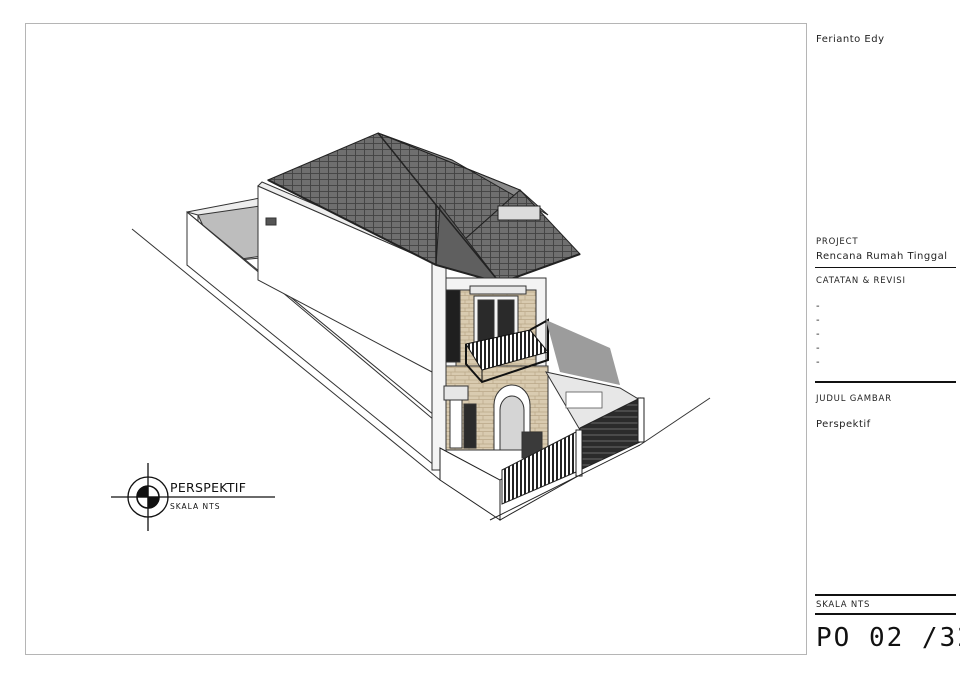  Describe the element at coordinates (843, 605) in the screenshot. I see `scale-label: SKALA NTS` at that location.